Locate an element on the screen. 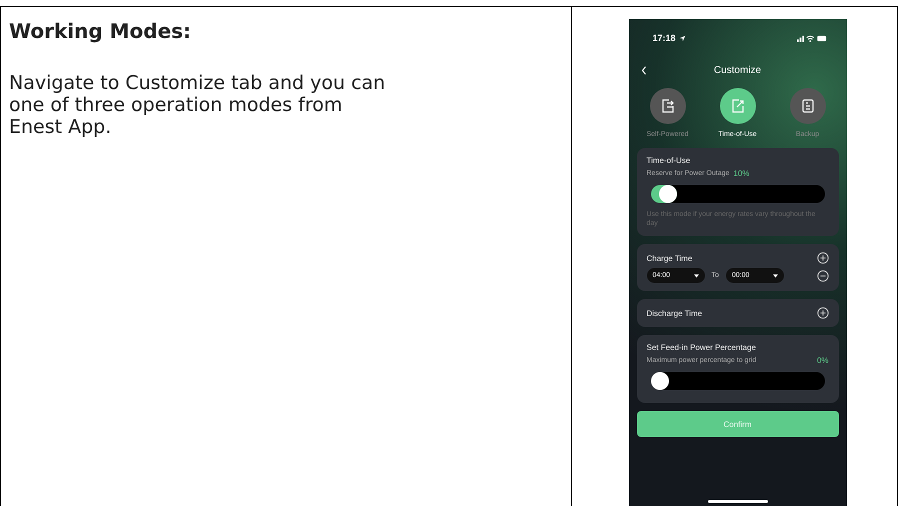 This screenshot has width=898, height=506. section-heading: Working Modes: is located at coordinates (100, 31).